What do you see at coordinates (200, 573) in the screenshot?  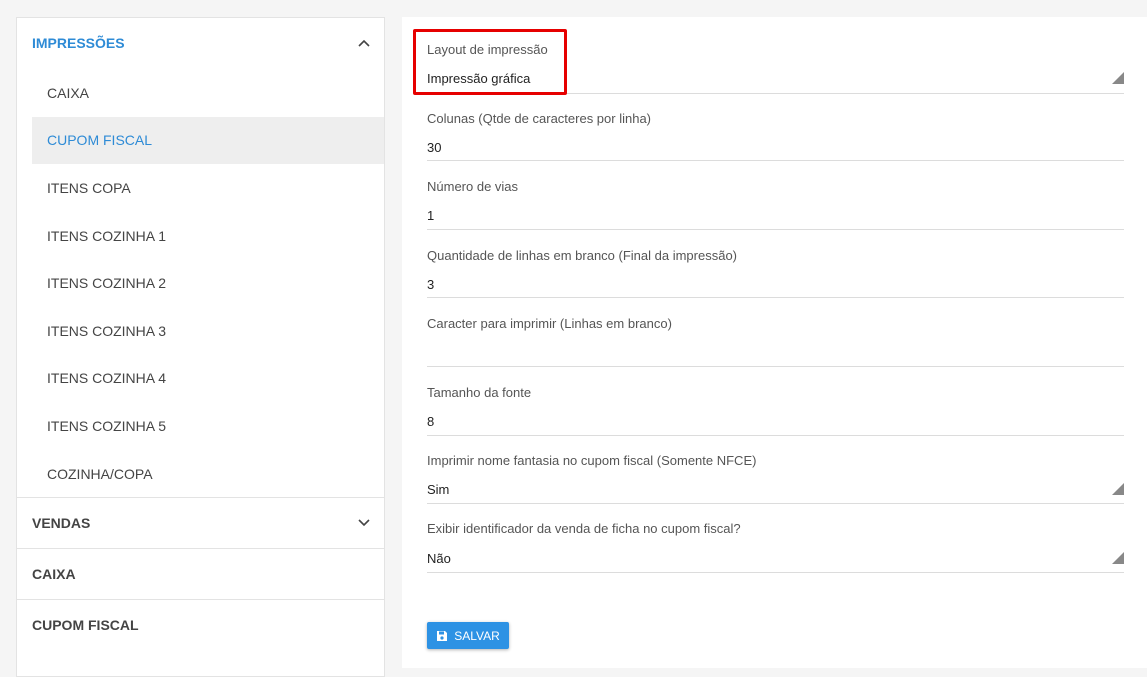 I see `section-caixa: CAIXA` at bounding box center [200, 573].